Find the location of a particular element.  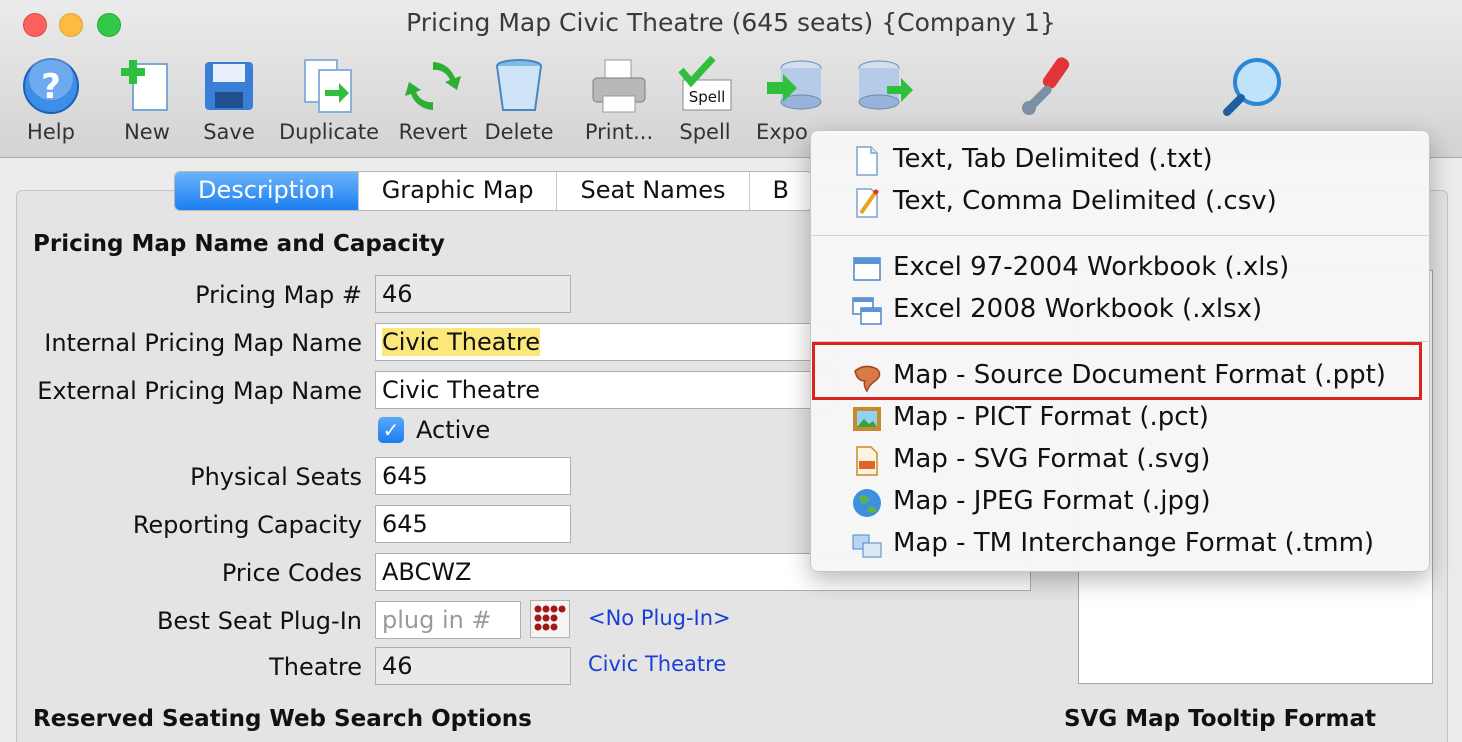

text-edit-icon is located at coordinates (867, 203).